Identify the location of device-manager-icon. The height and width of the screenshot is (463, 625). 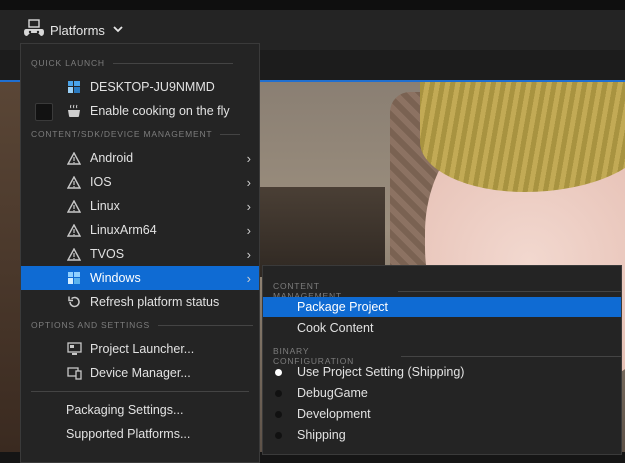
(74, 373).